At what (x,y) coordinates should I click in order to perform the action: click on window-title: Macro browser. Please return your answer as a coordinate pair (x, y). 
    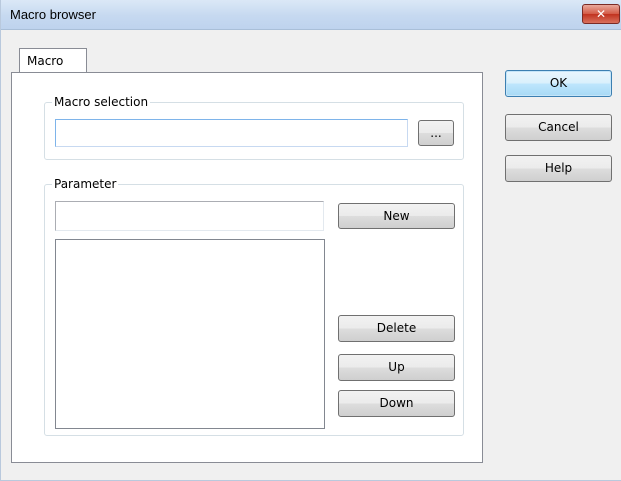
    Looking at the image, I should click on (53, 14).